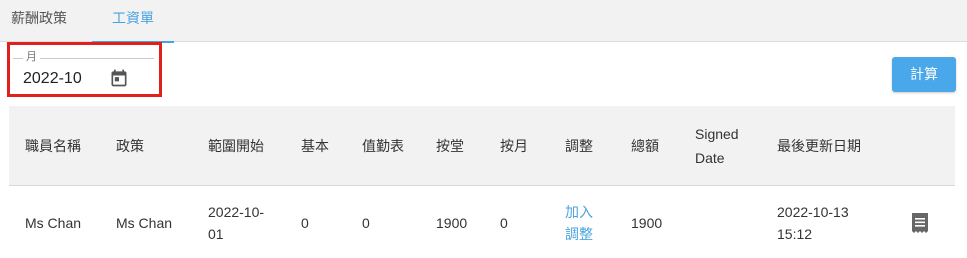  Describe the element at coordinates (452, 222) in the screenshot. I see `cell-per-lesson: 1900` at that location.